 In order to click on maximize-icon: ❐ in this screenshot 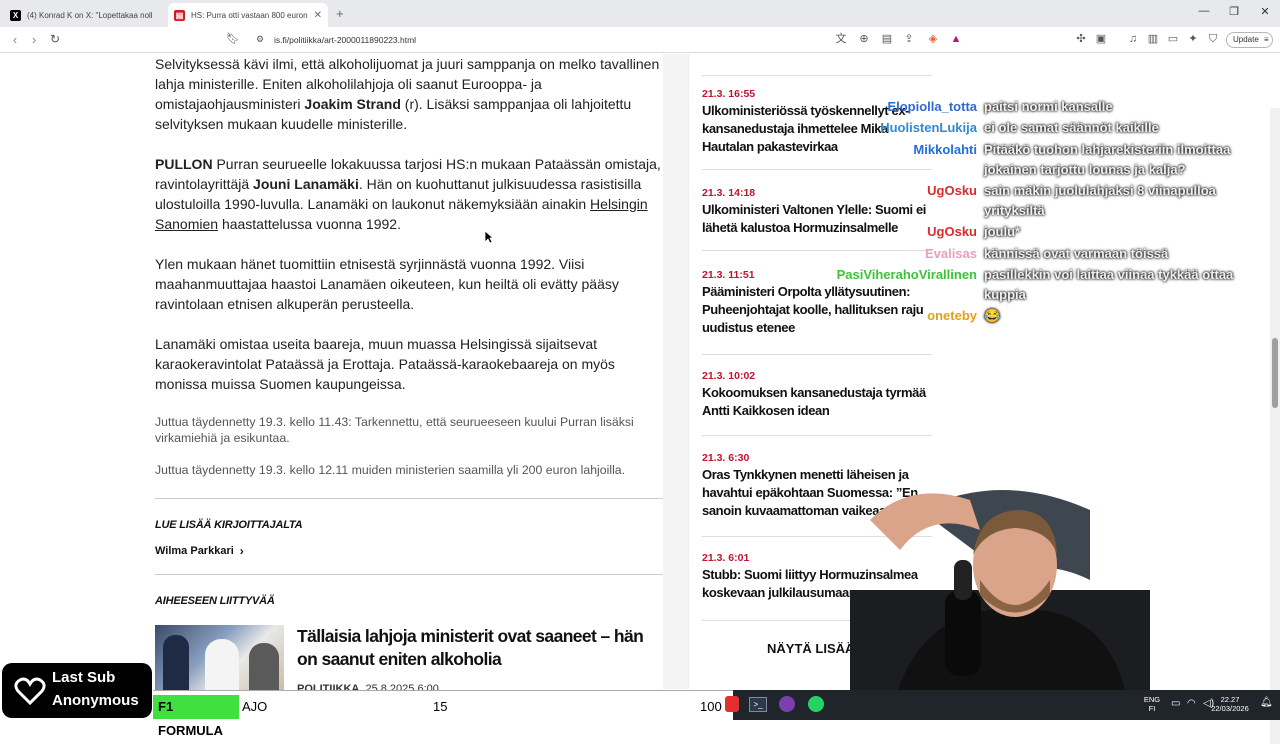, I will do `click(1234, 11)`.